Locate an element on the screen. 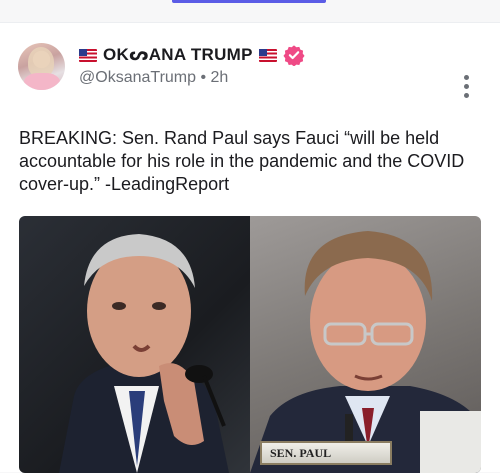  more-vertical-icon is located at coordinates (466, 86).